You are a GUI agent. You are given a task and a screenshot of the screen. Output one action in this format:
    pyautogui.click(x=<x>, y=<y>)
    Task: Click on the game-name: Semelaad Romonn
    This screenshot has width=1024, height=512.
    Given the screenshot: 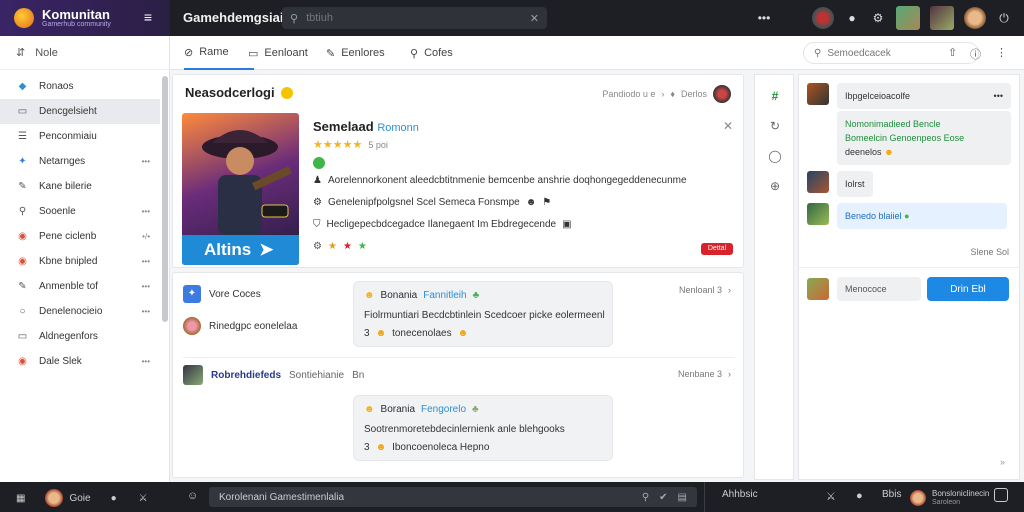 What is the action you would take?
    pyautogui.click(x=366, y=126)
    